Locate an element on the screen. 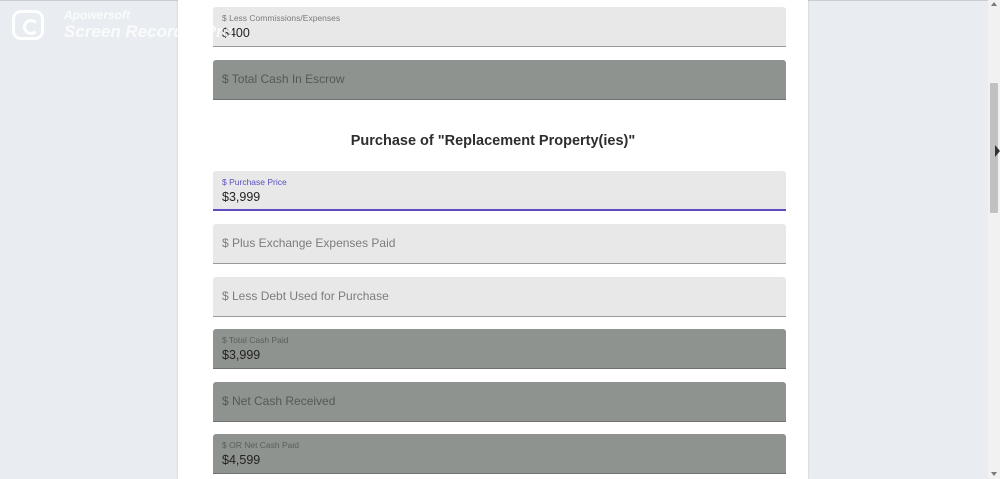  total-cash-paid-value: $3,999 is located at coordinates (241, 355).